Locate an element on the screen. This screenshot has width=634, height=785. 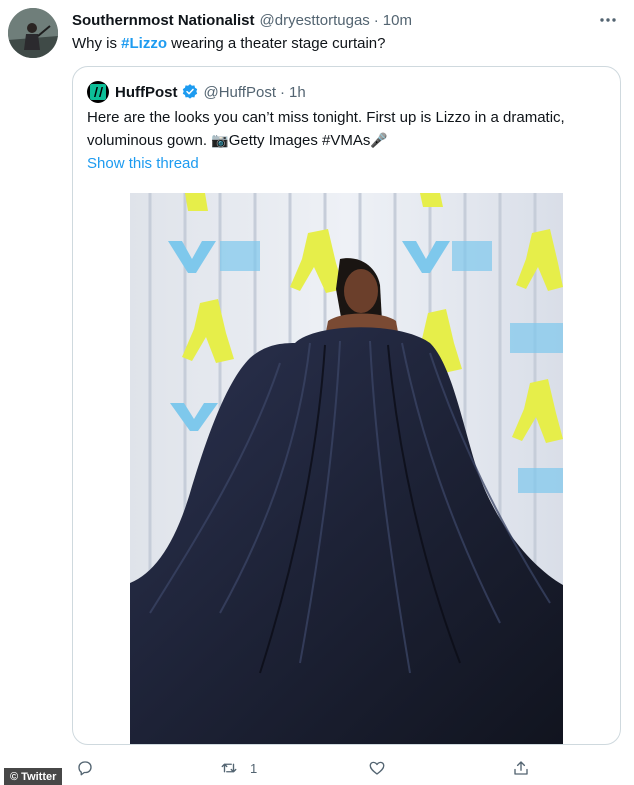
author-handle: @dryesttortugas is located at coordinates (315, 20).